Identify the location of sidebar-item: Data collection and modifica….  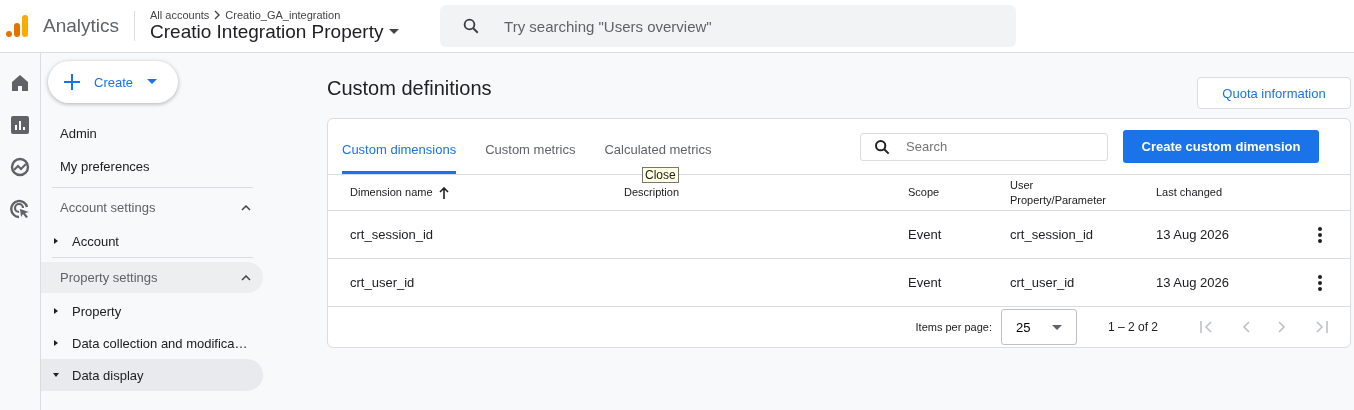
(152, 343).